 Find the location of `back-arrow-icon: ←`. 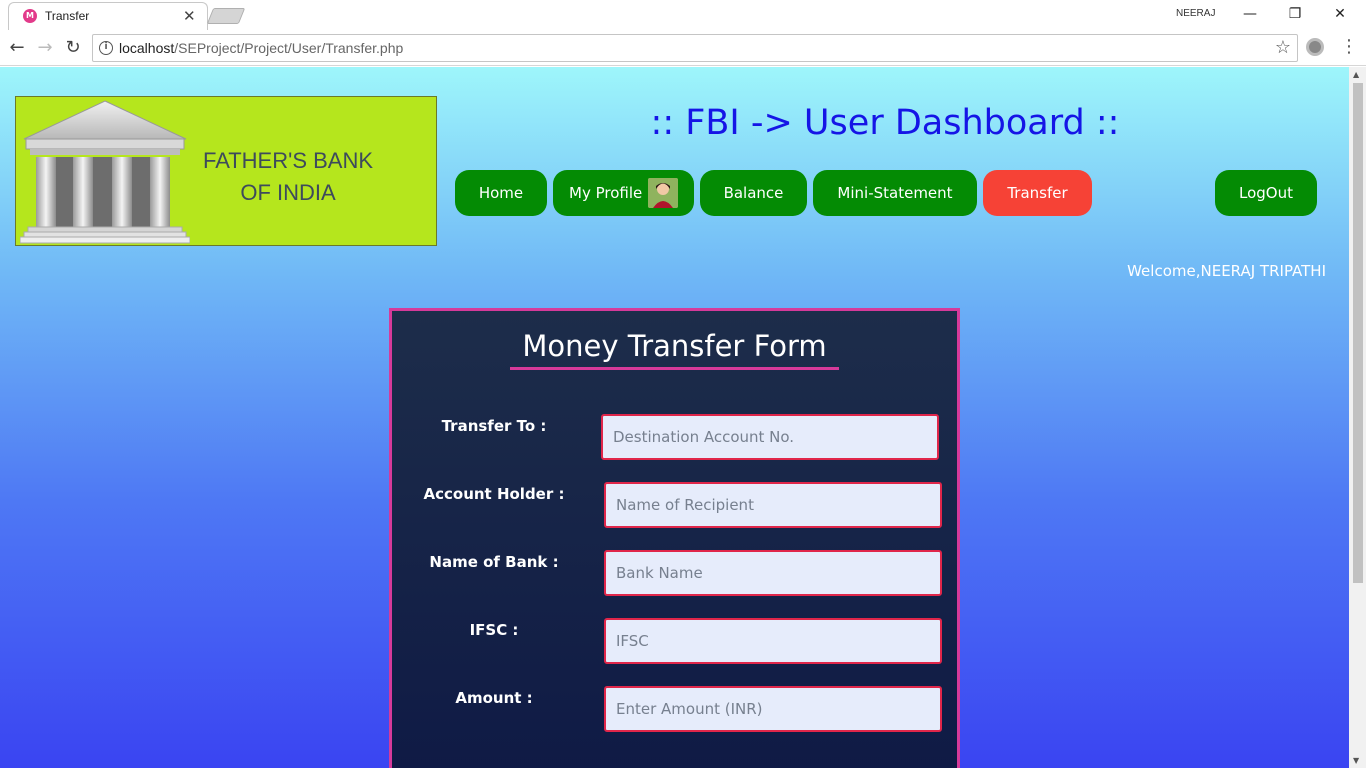

back-arrow-icon: ← is located at coordinates (17, 48).